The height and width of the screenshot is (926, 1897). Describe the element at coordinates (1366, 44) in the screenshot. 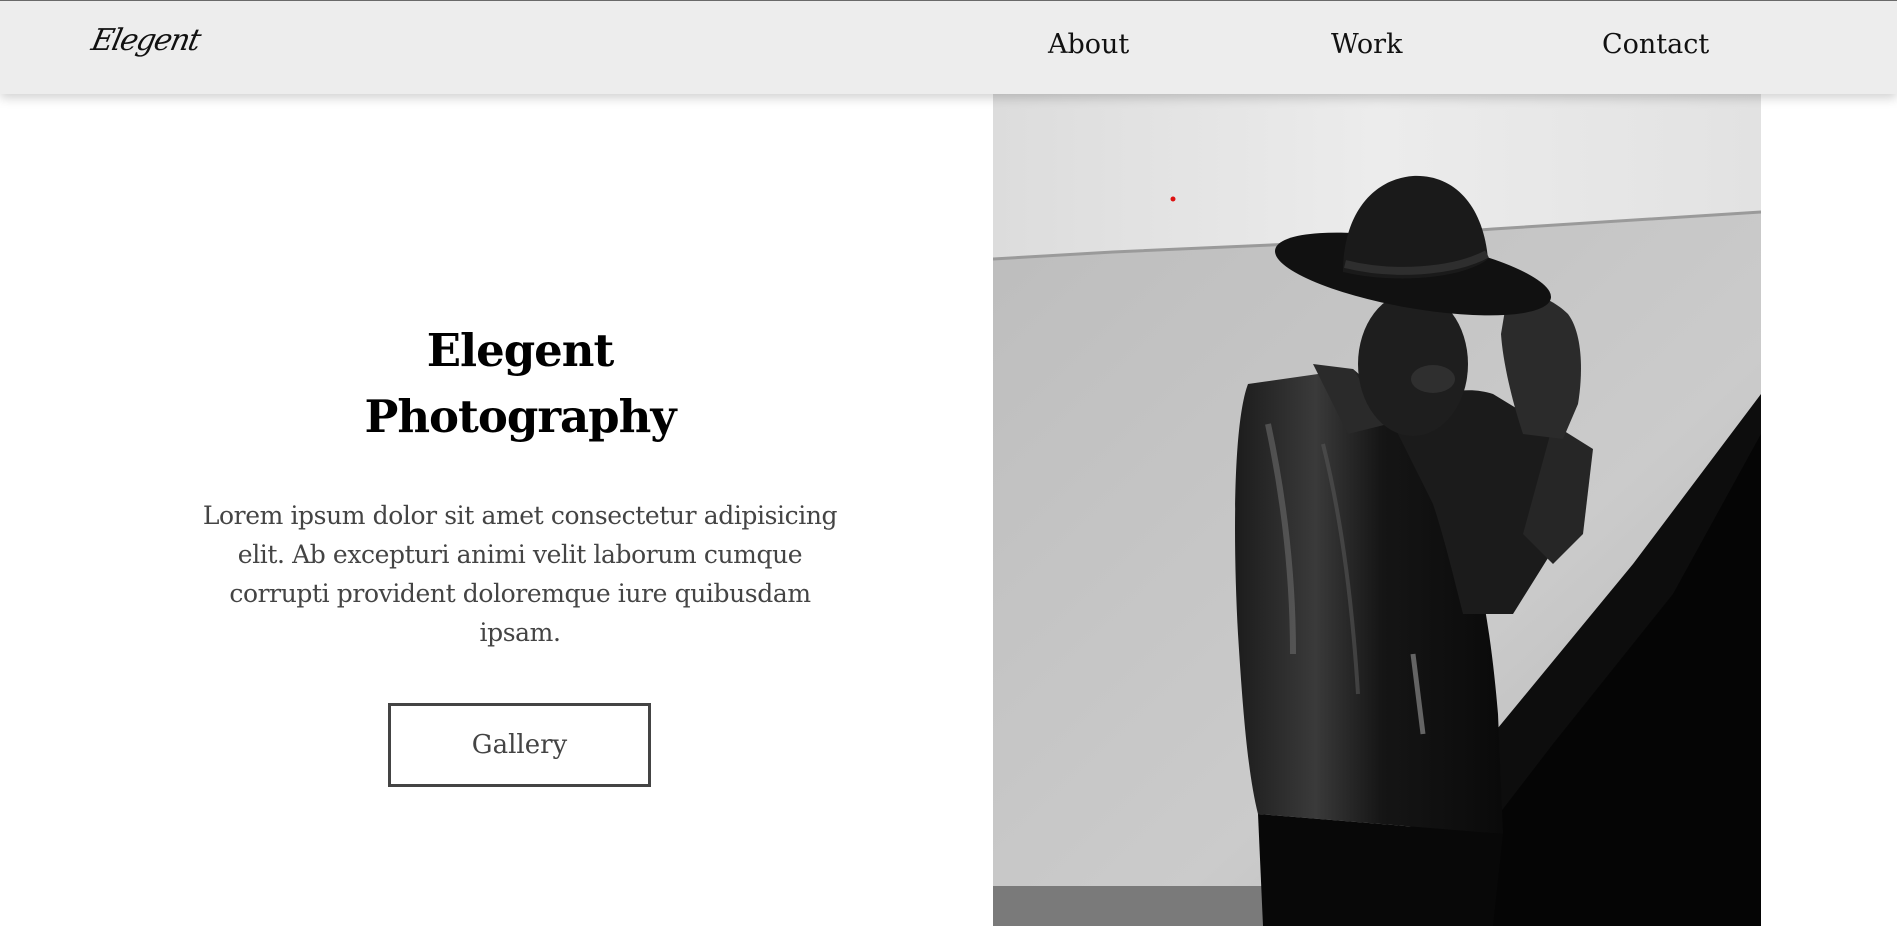

I see `nav-link-work: Work` at that location.